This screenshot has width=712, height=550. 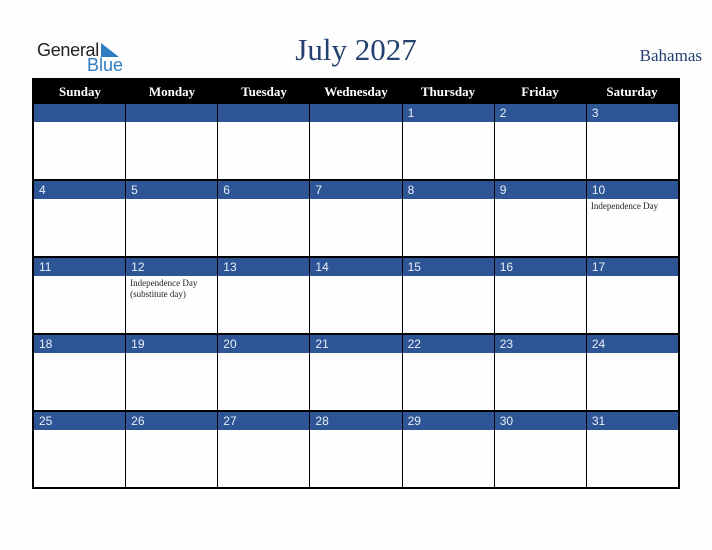 I want to click on calendar-week: 18 19 20 21 22 23 24, so click(x=356, y=371).